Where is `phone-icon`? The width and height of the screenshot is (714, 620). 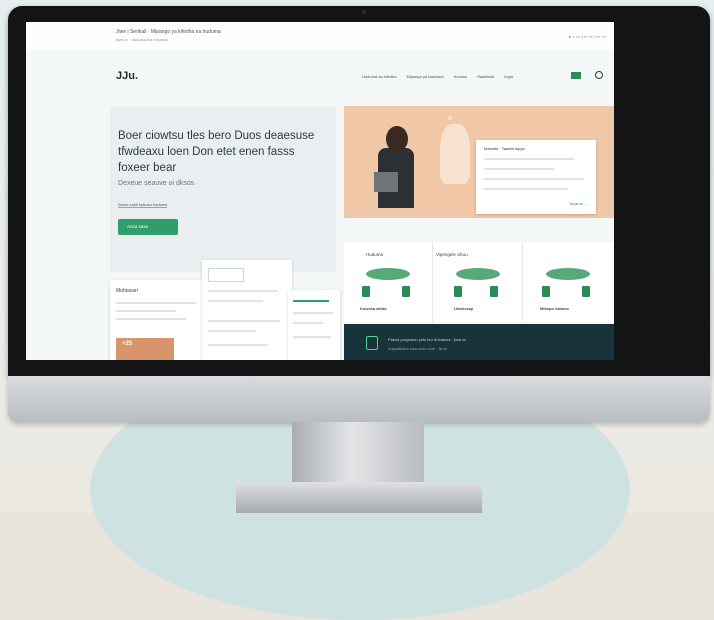
phone-icon is located at coordinates (458, 291).